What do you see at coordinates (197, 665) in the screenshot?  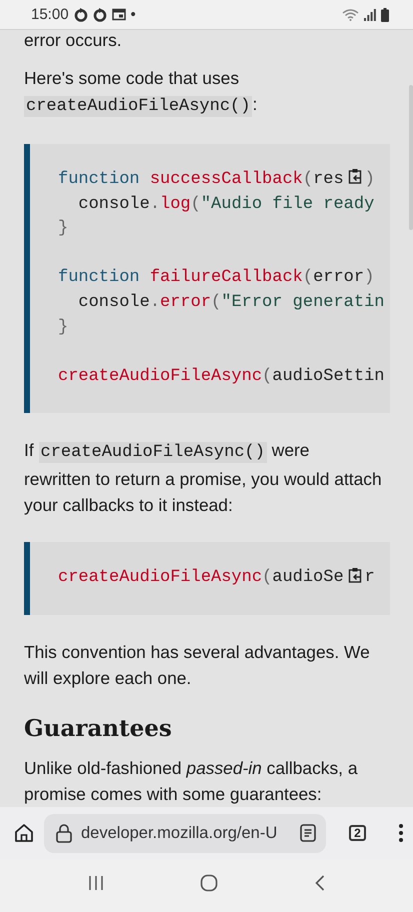 I see `paragraph: This convention has several advantages. We will explore each one.` at bounding box center [197, 665].